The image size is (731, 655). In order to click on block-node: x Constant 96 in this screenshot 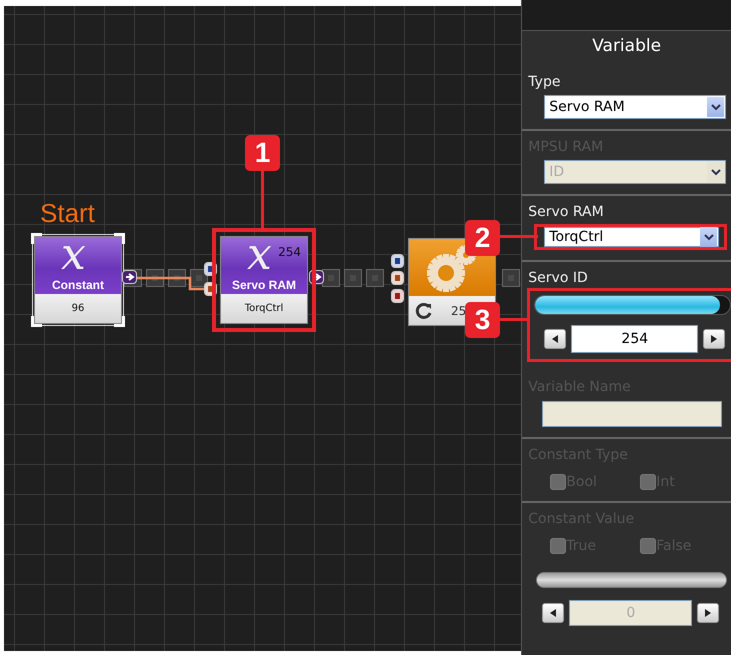, I will do `click(78, 280)`.